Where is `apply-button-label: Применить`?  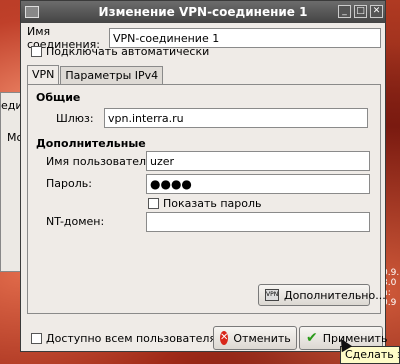 apply-button-label: Применить is located at coordinates (355, 338).